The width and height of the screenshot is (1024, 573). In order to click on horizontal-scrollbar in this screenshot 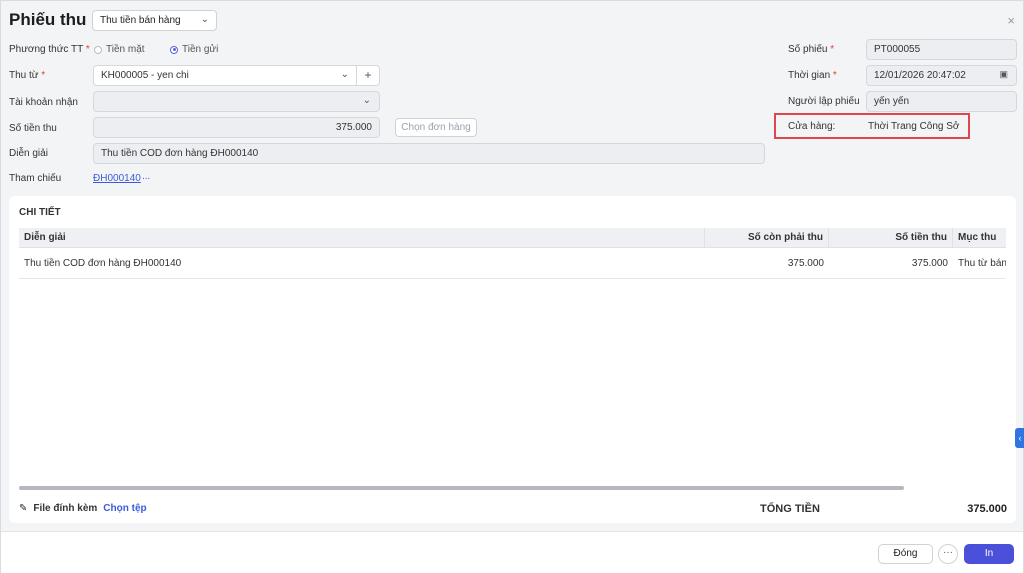, I will do `click(461, 488)`.